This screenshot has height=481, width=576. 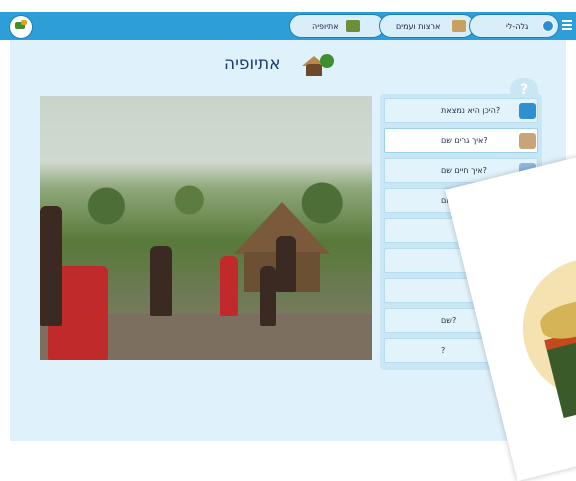 I want to click on logo-icon, so click(x=21, y=27).